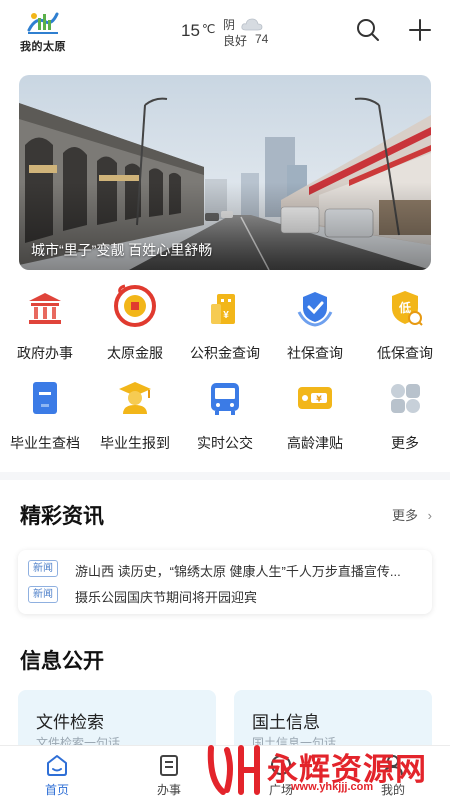 Image resolution: width=450 pixels, height=800 pixels. I want to click on news-headline: 摄乐公园国庆节期间将开园迎宾, so click(166, 597).